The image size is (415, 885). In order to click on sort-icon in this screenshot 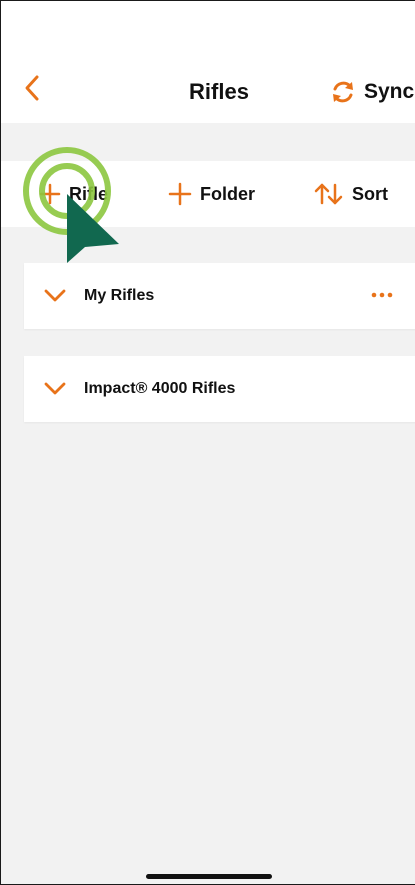, I will do `click(328, 194)`.